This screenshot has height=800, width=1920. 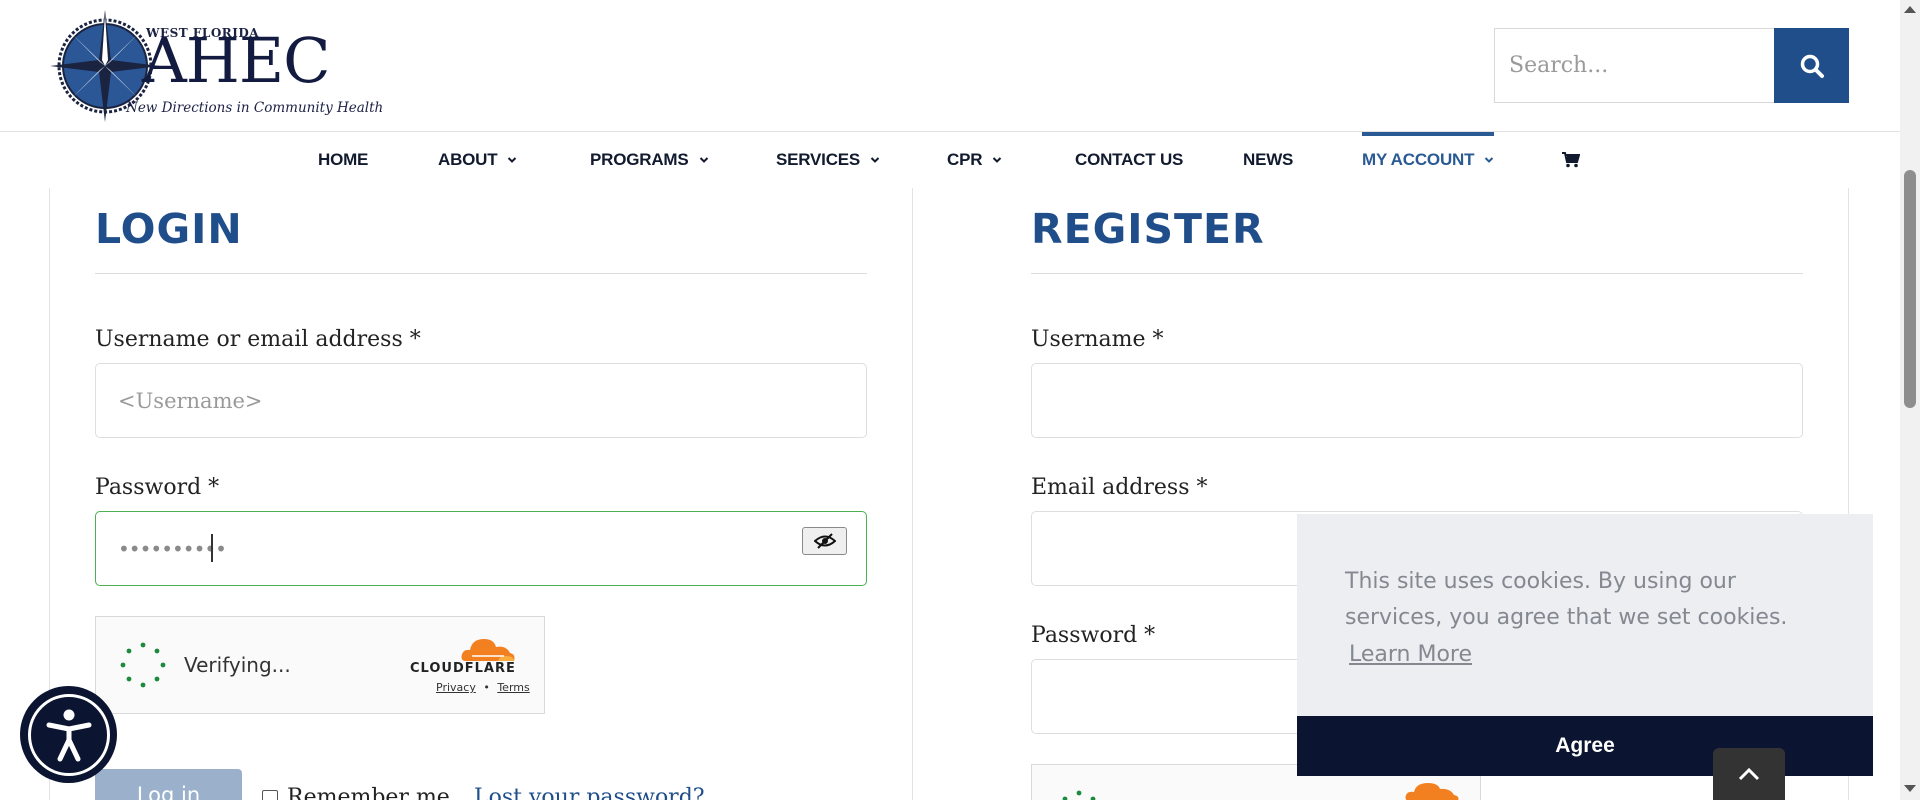 I want to click on chevron-up-icon, so click(x=1749, y=774).